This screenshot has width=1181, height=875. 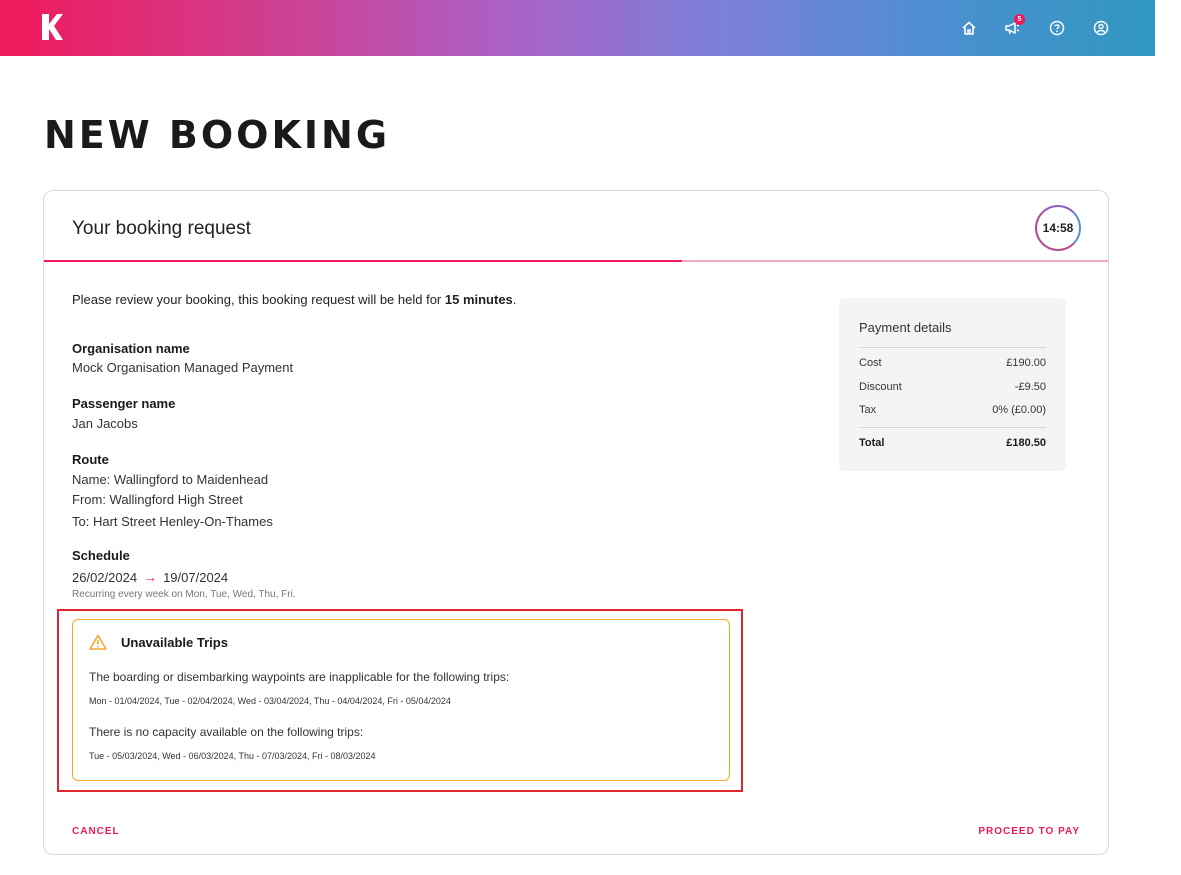 I want to click on hold-duration: 15 minutes, so click(x=478, y=299).